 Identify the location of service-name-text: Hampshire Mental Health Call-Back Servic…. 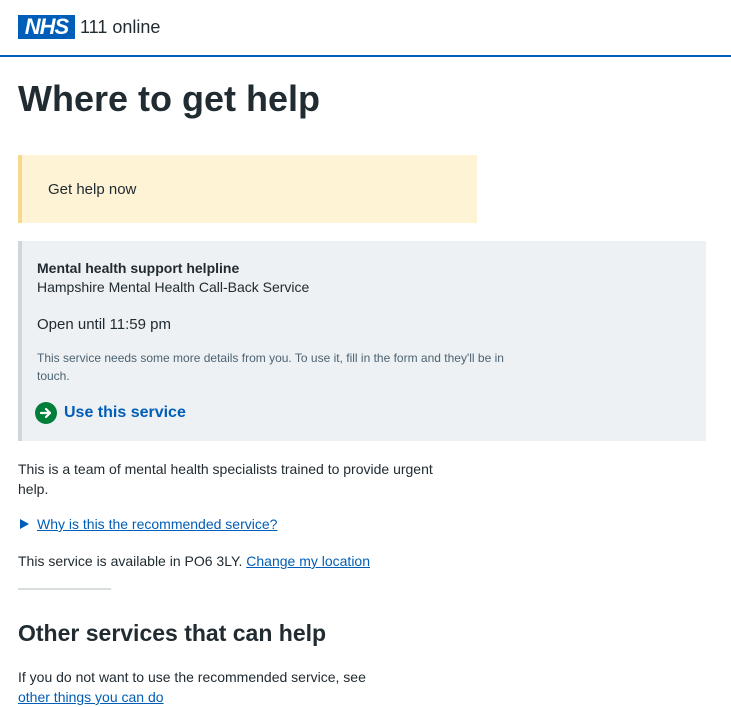
(173, 287).